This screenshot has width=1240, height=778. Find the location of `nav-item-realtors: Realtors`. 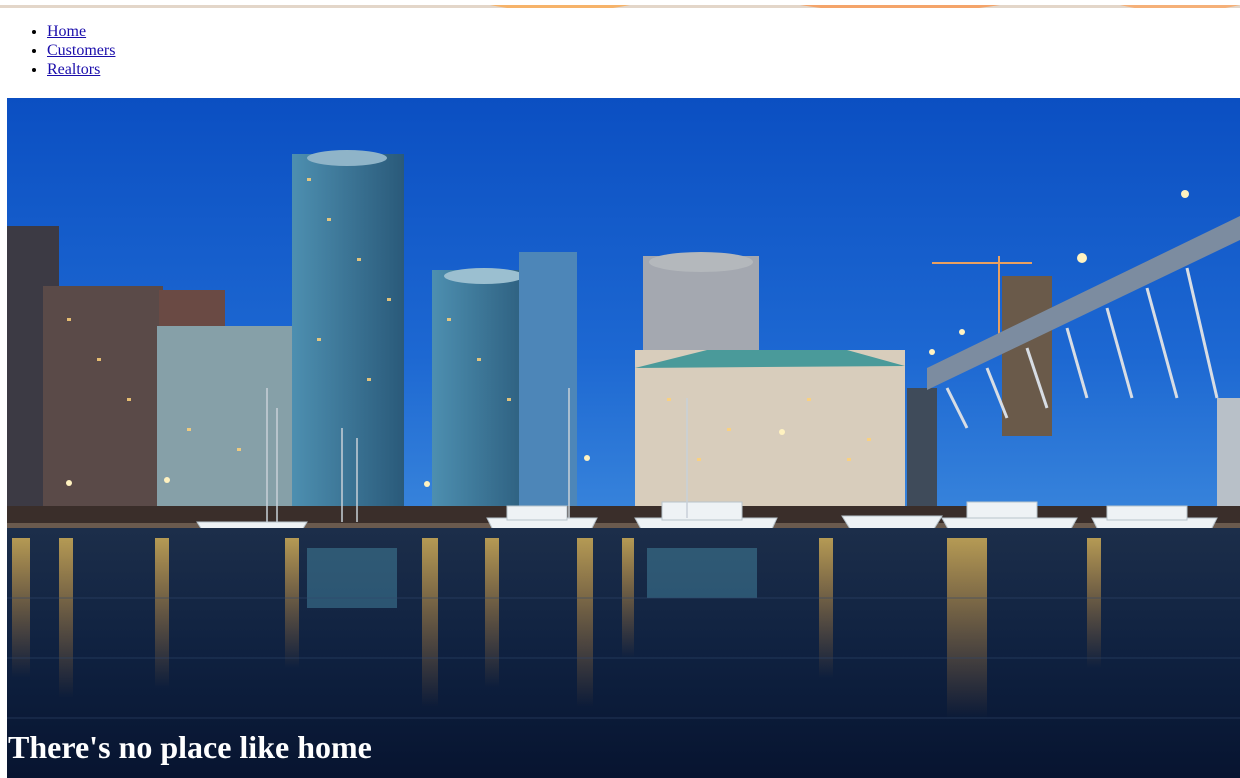

nav-item-realtors: Realtors is located at coordinates (81, 69).